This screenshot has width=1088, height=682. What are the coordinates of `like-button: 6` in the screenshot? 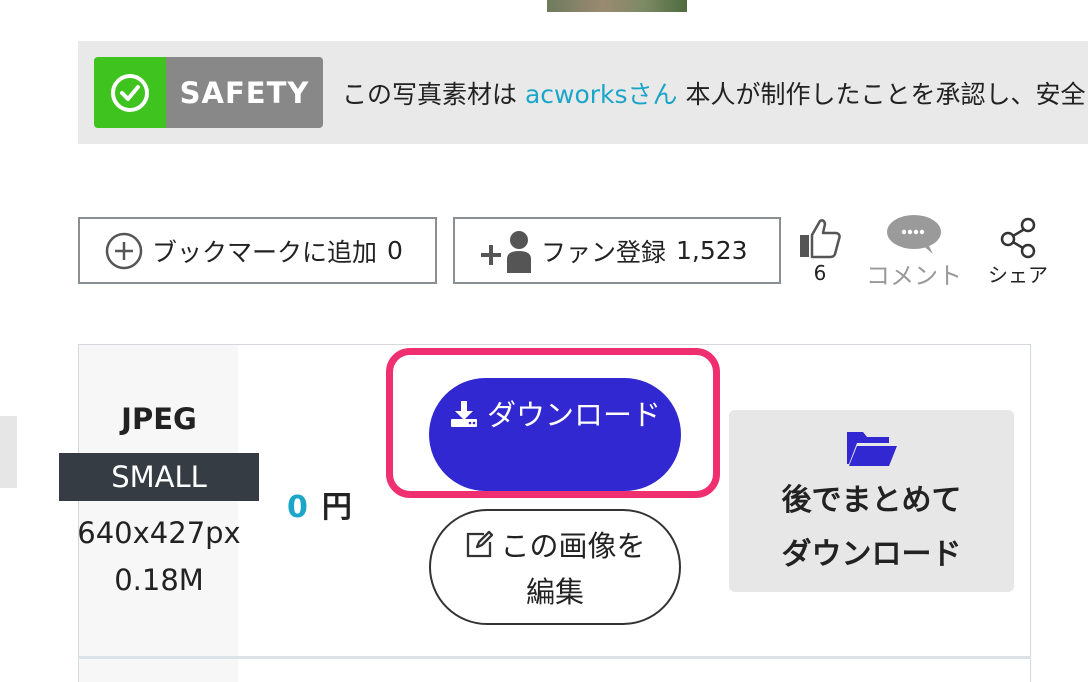 It's located at (820, 251).